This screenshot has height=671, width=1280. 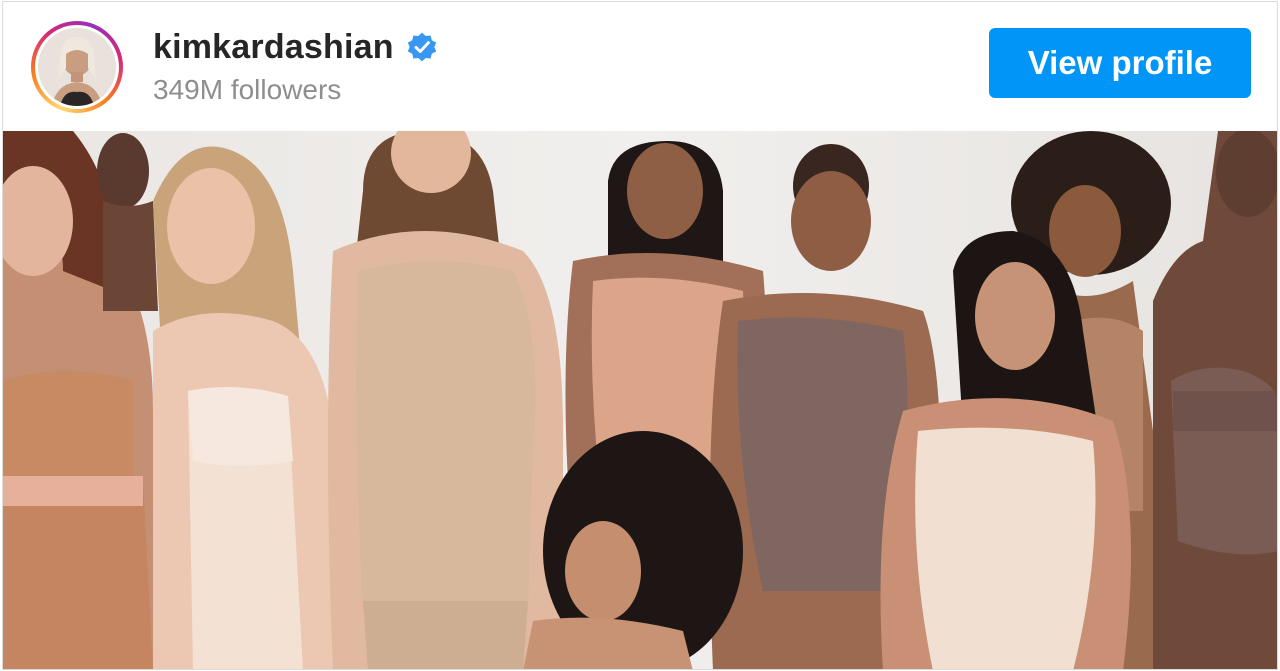 What do you see at coordinates (247, 89) in the screenshot?
I see `followers-count: 349M followers` at bounding box center [247, 89].